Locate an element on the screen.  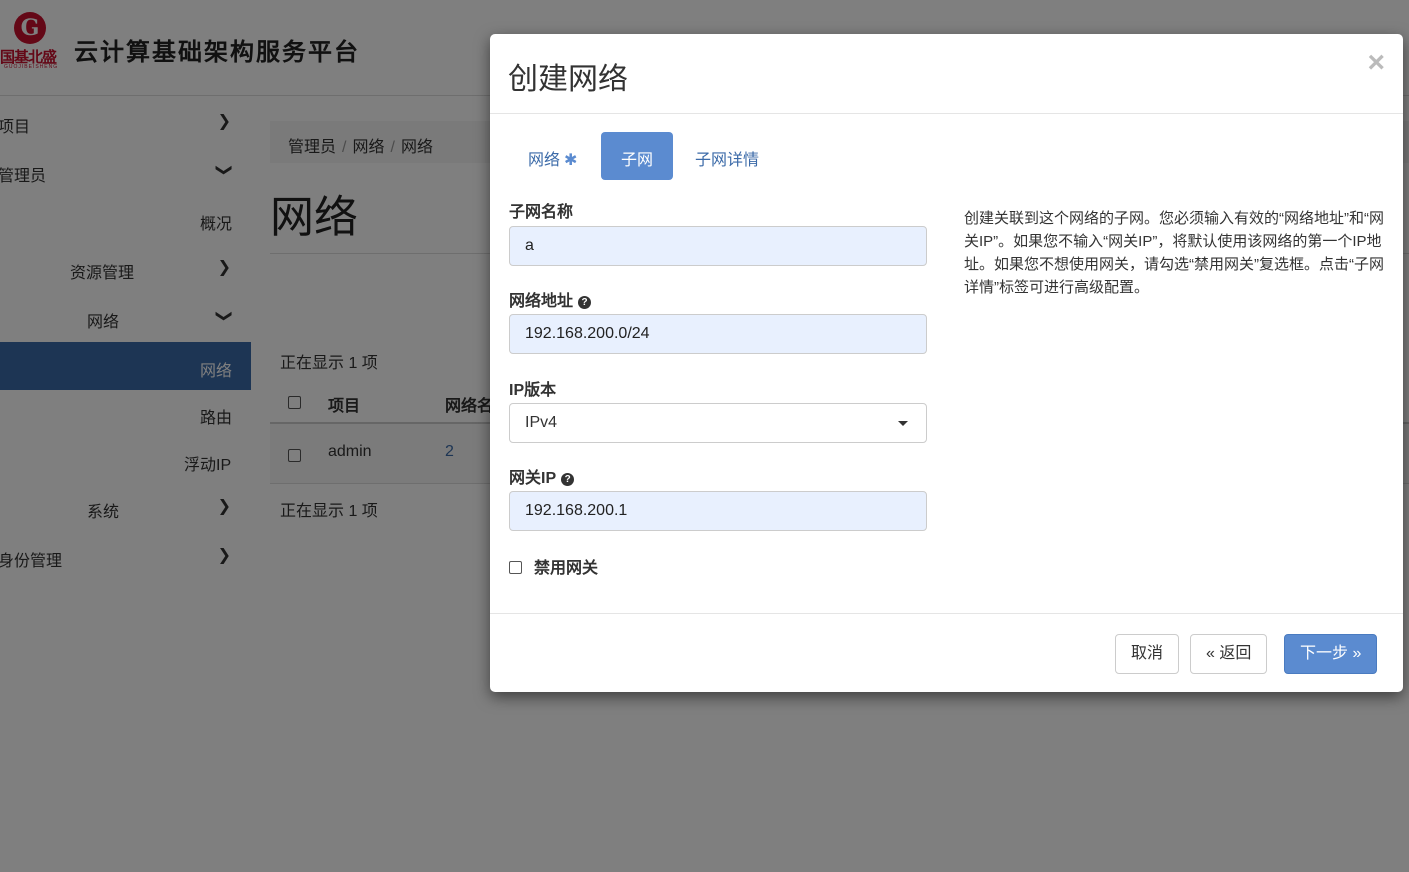
modal-footer: 取消 « 返回 下一步 » is located at coordinates (946, 652).